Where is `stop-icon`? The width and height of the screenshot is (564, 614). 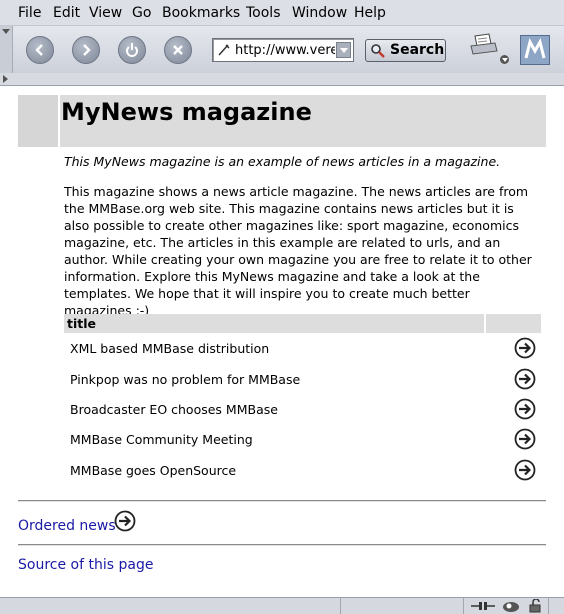 stop-icon is located at coordinates (178, 50).